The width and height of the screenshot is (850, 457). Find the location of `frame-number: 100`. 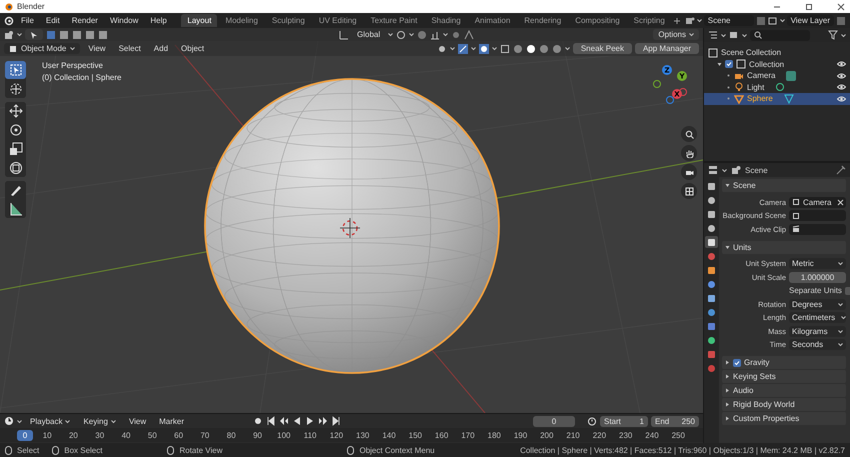

frame-number: 100 is located at coordinates (284, 435).